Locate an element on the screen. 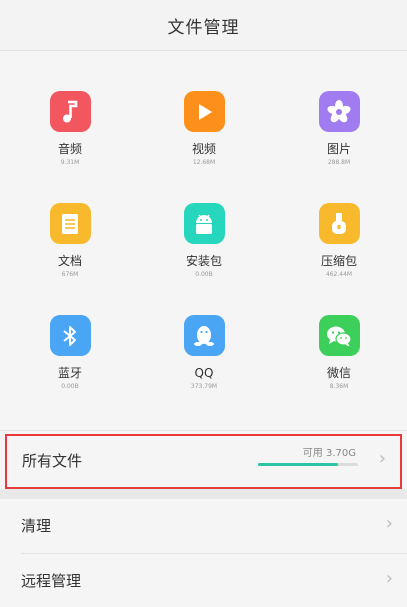 The image size is (407, 607). list-item-label: 清理 is located at coordinates (36, 526).